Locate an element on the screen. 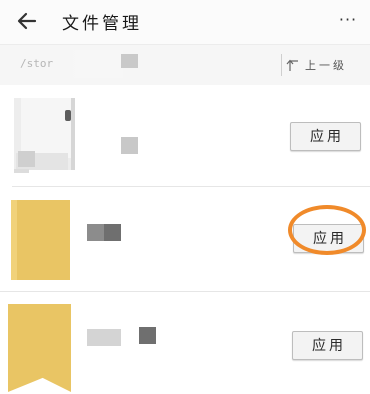 This screenshot has width=370, height=394. parent-directory-button: 上一级 is located at coordinates (316, 65).